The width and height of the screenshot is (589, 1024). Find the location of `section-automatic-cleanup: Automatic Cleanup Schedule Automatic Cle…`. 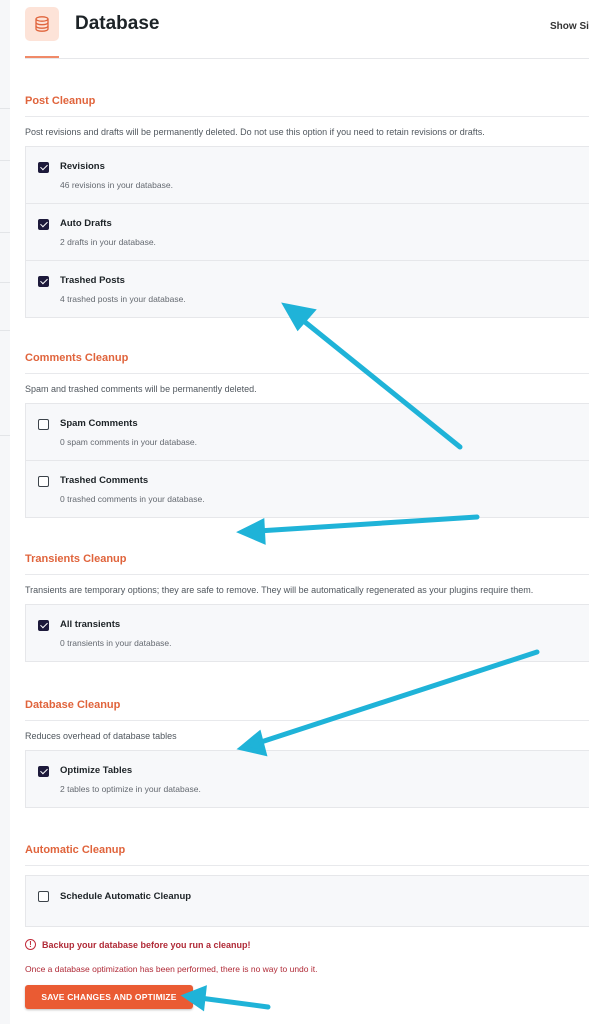

section-automatic-cleanup: Automatic Cleanup Schedule Automatic Cle… is located at coordinates (307, 885).